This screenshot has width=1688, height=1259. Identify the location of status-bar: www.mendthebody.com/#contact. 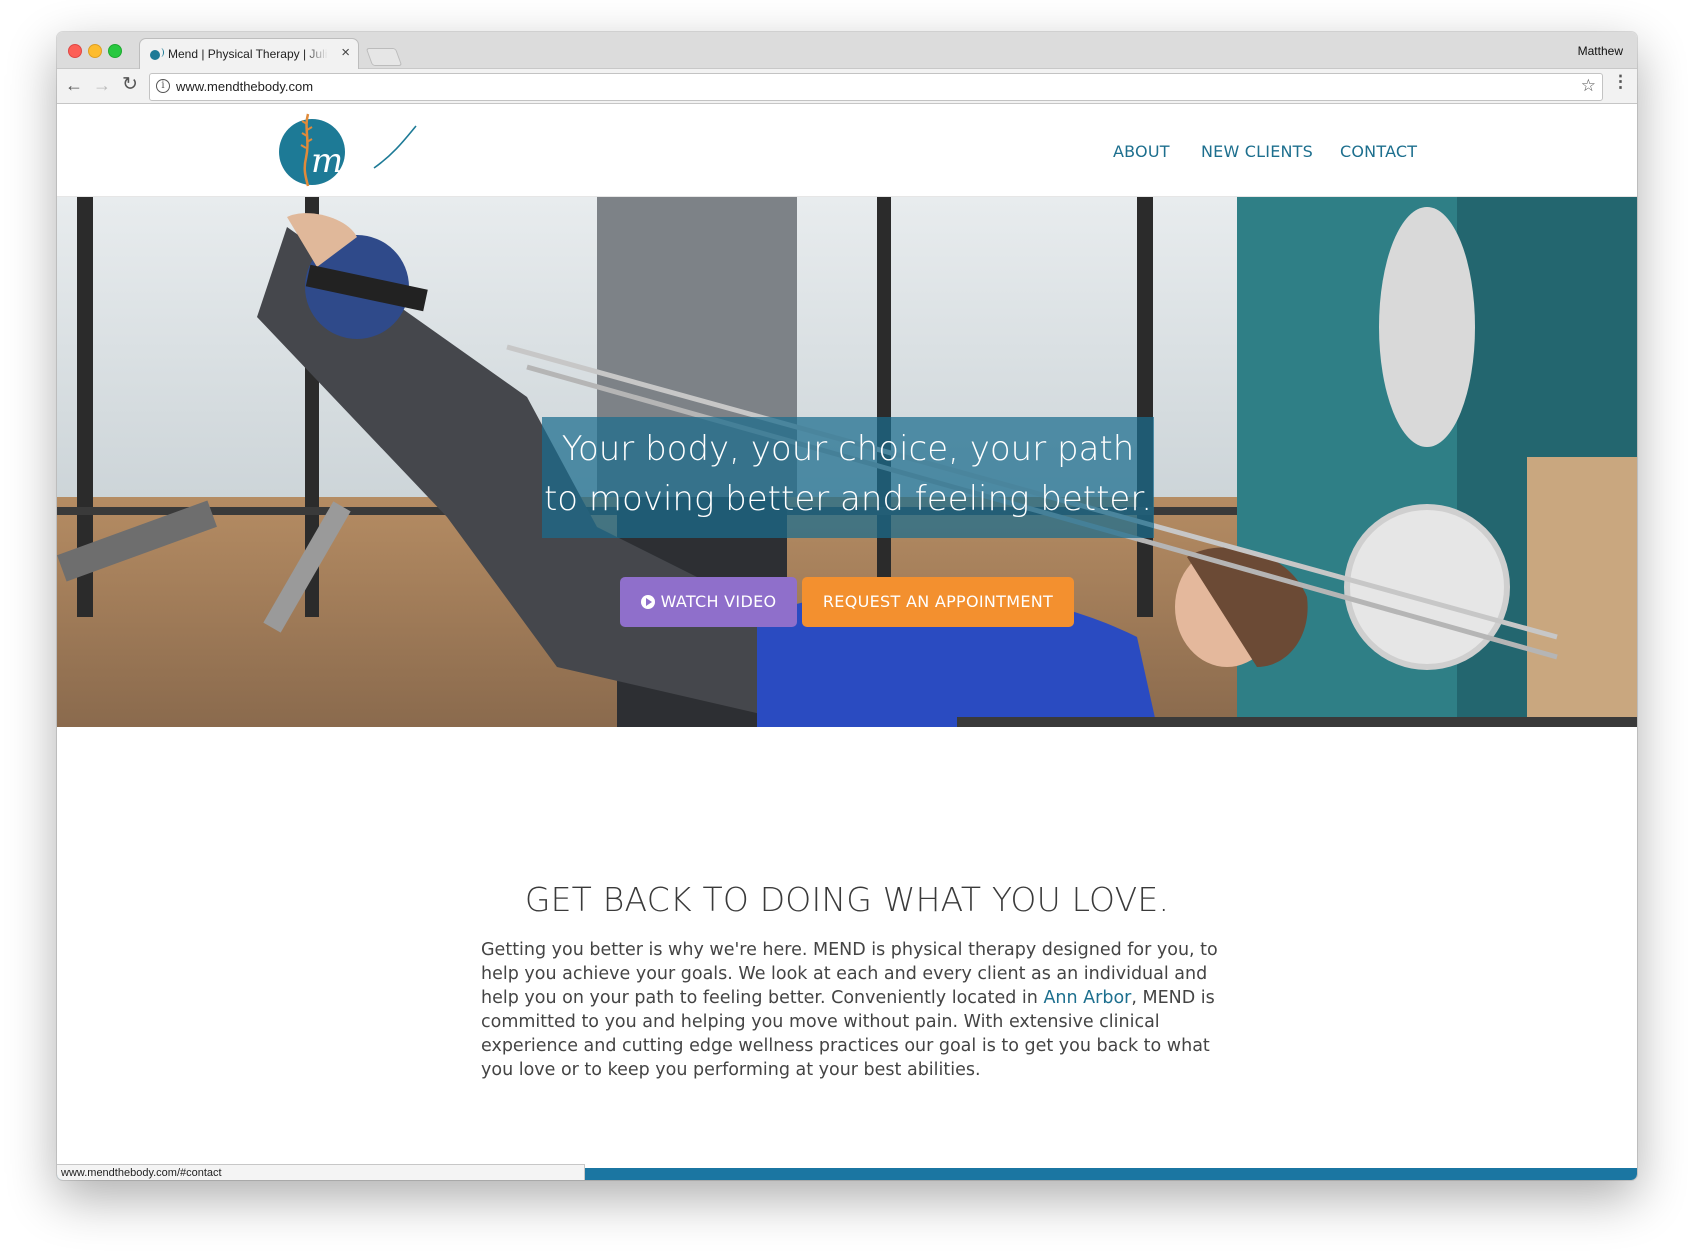
(321, 1172).